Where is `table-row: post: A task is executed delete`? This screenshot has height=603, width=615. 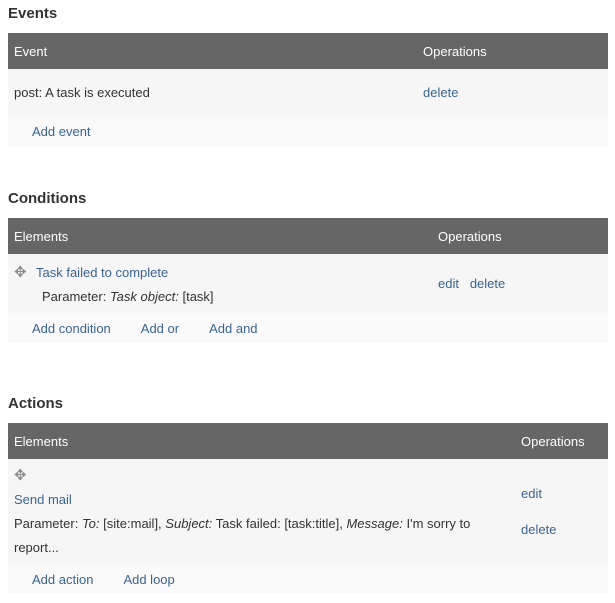 table-row: post: A task is executed delete is located at coordinates (308, 92).